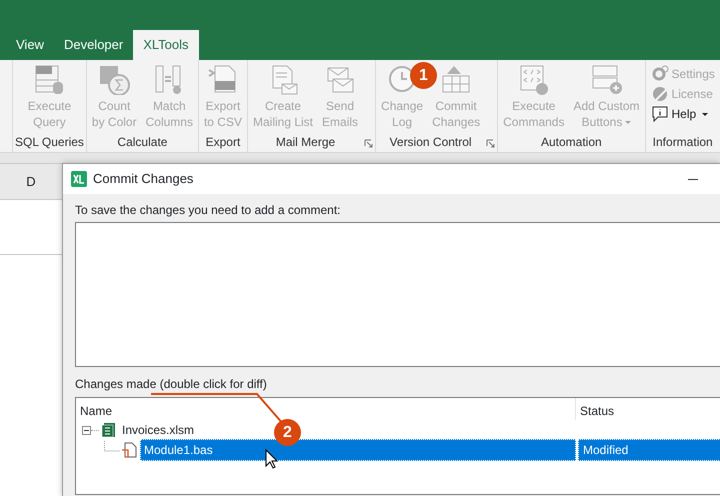 This screenshot has width=720, height=496. What do you see at coordinates (49, 142) in the screenshot?
I see `group-label: SQL Queries` at bounding box center [49, 142].